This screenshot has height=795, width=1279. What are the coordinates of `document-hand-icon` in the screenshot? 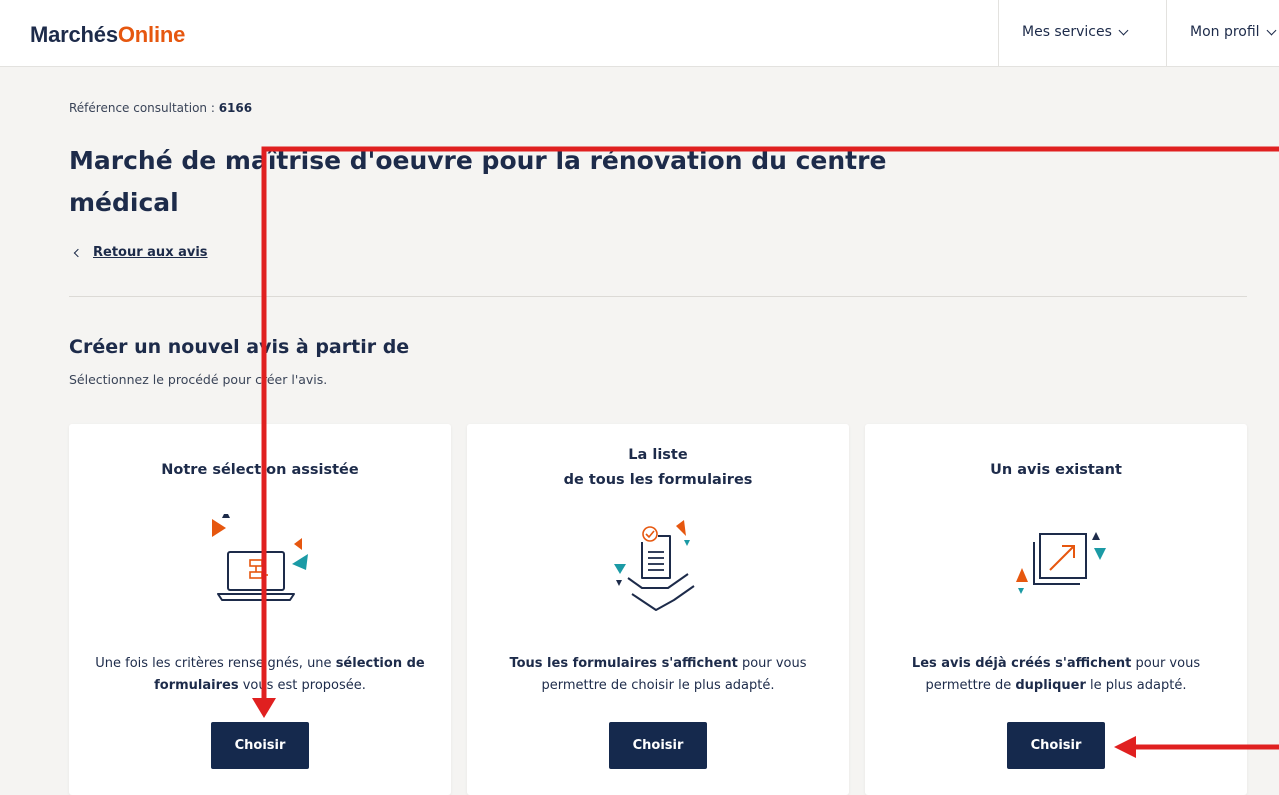 It's located at (654, 565).